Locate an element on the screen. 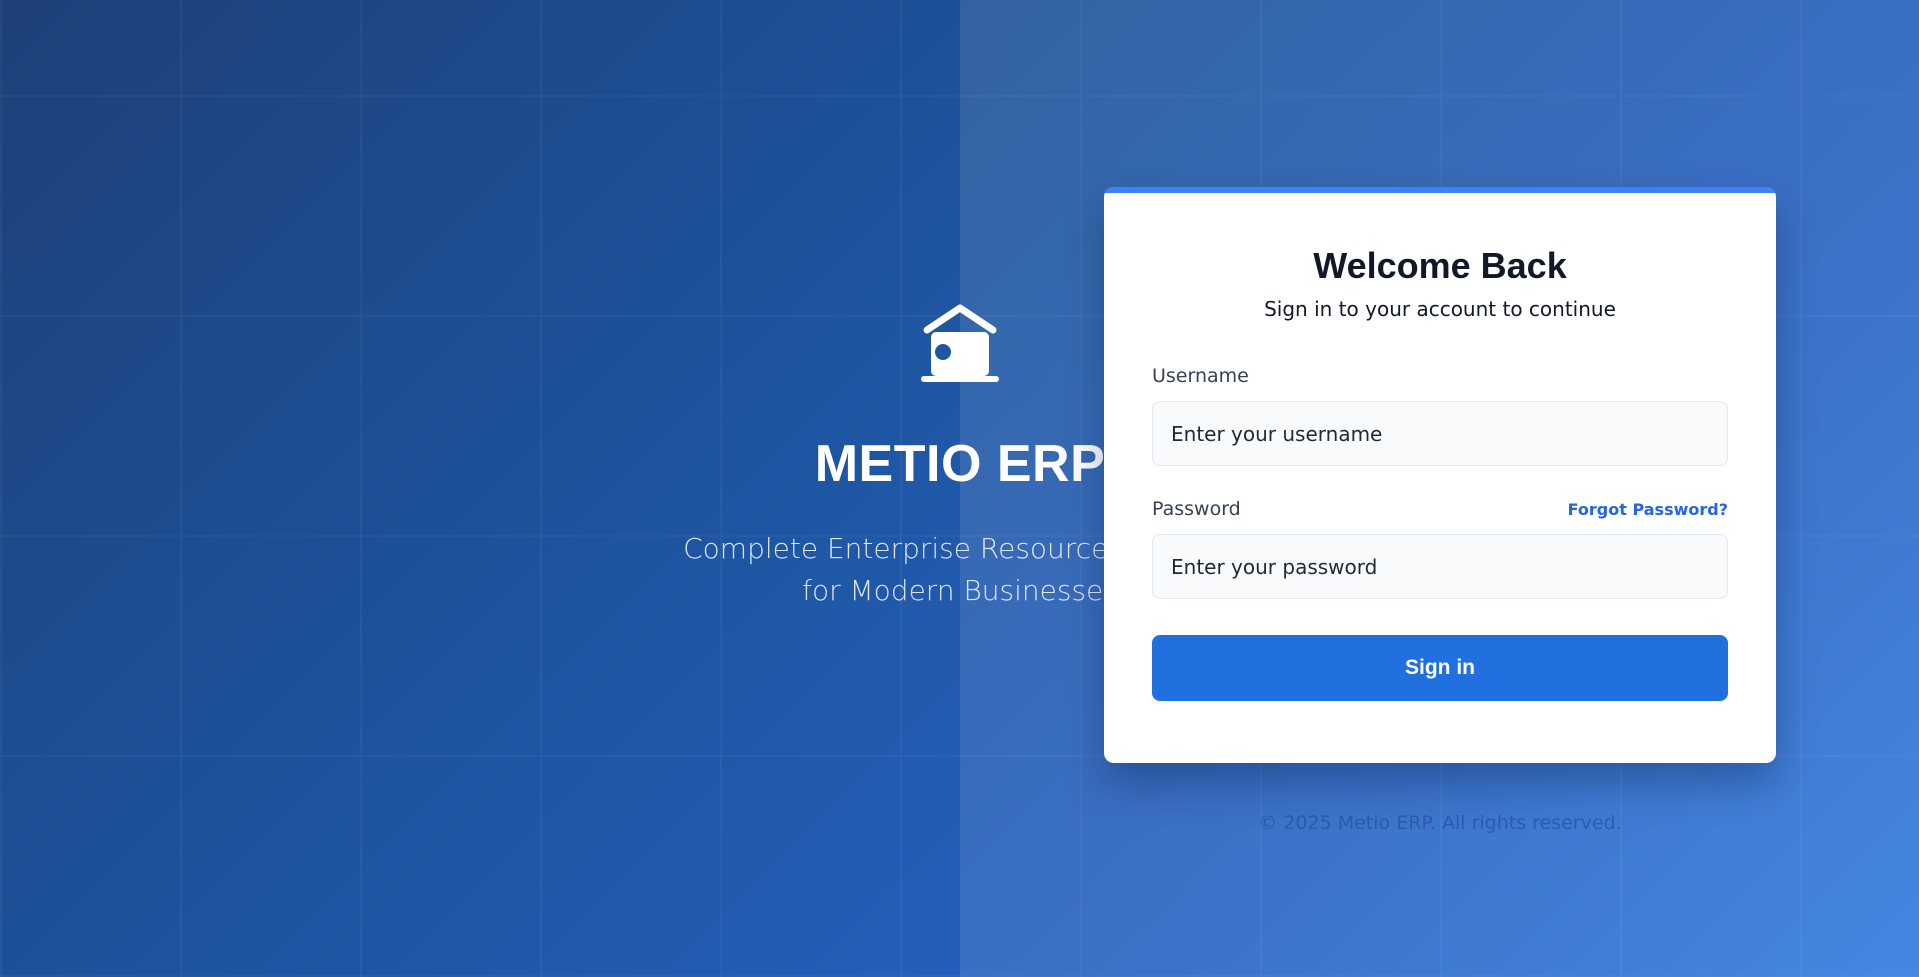 The width and height of the screenshot is (1919, 977). username-field-group: Username is located at coordinates (1440, 415).